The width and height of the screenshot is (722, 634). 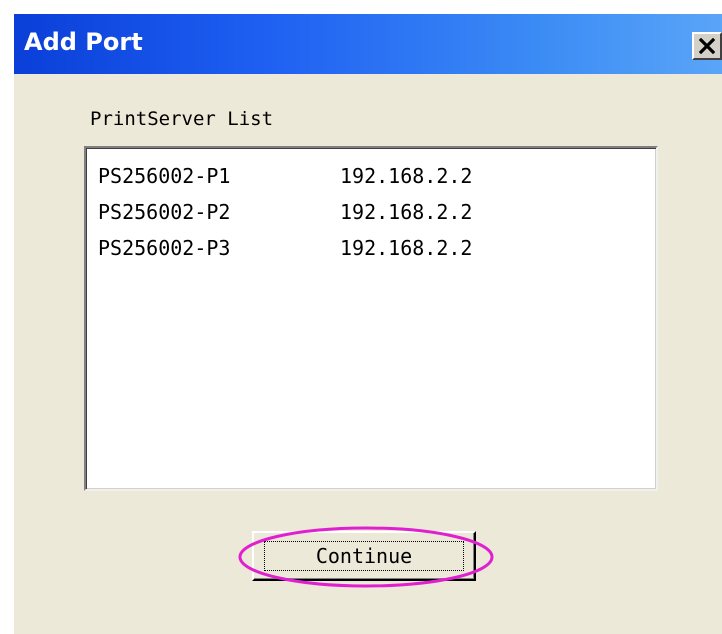 What do you see at coordinates (164, 212) in the screenshot?
I see `printserver-name: PS256002-P2` at bounding box center [164, 212].